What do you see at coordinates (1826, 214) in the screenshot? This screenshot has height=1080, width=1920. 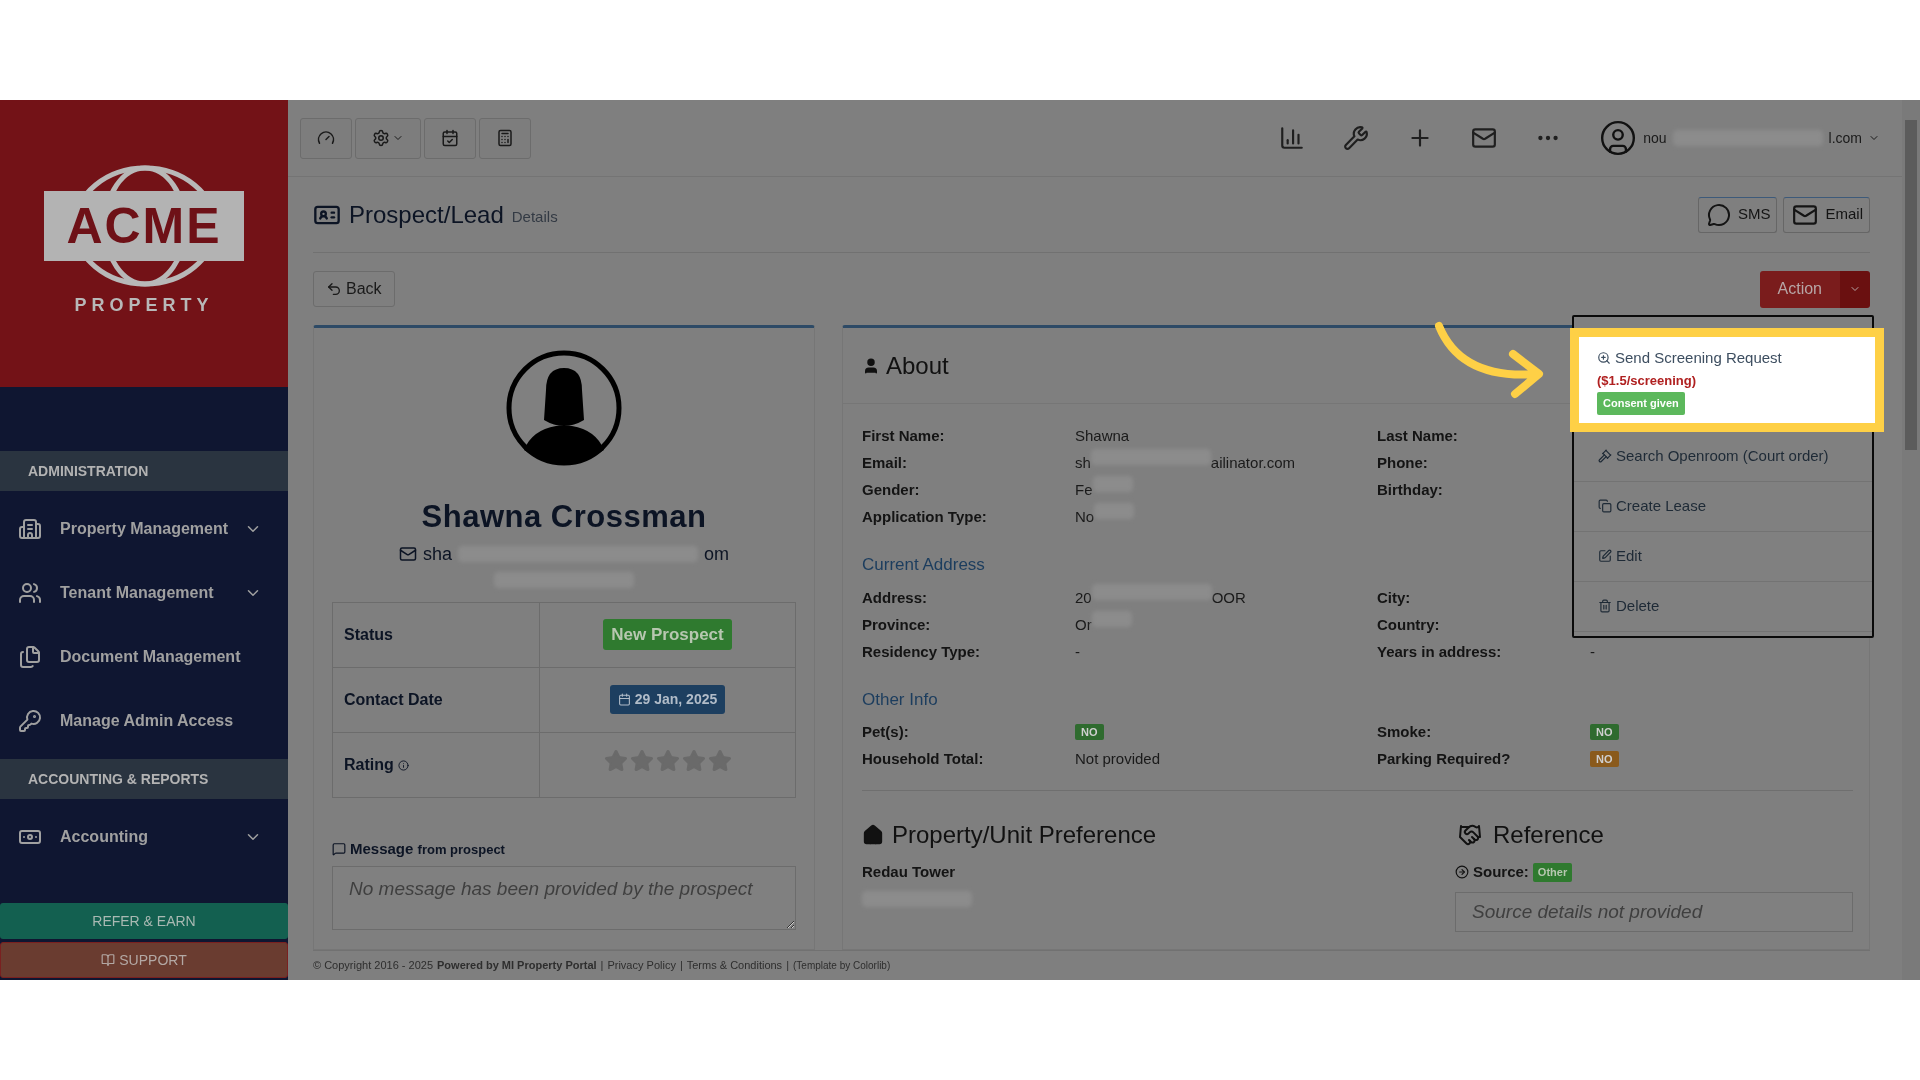 I see `email-button: Email` at bounding box center [1826, 214].